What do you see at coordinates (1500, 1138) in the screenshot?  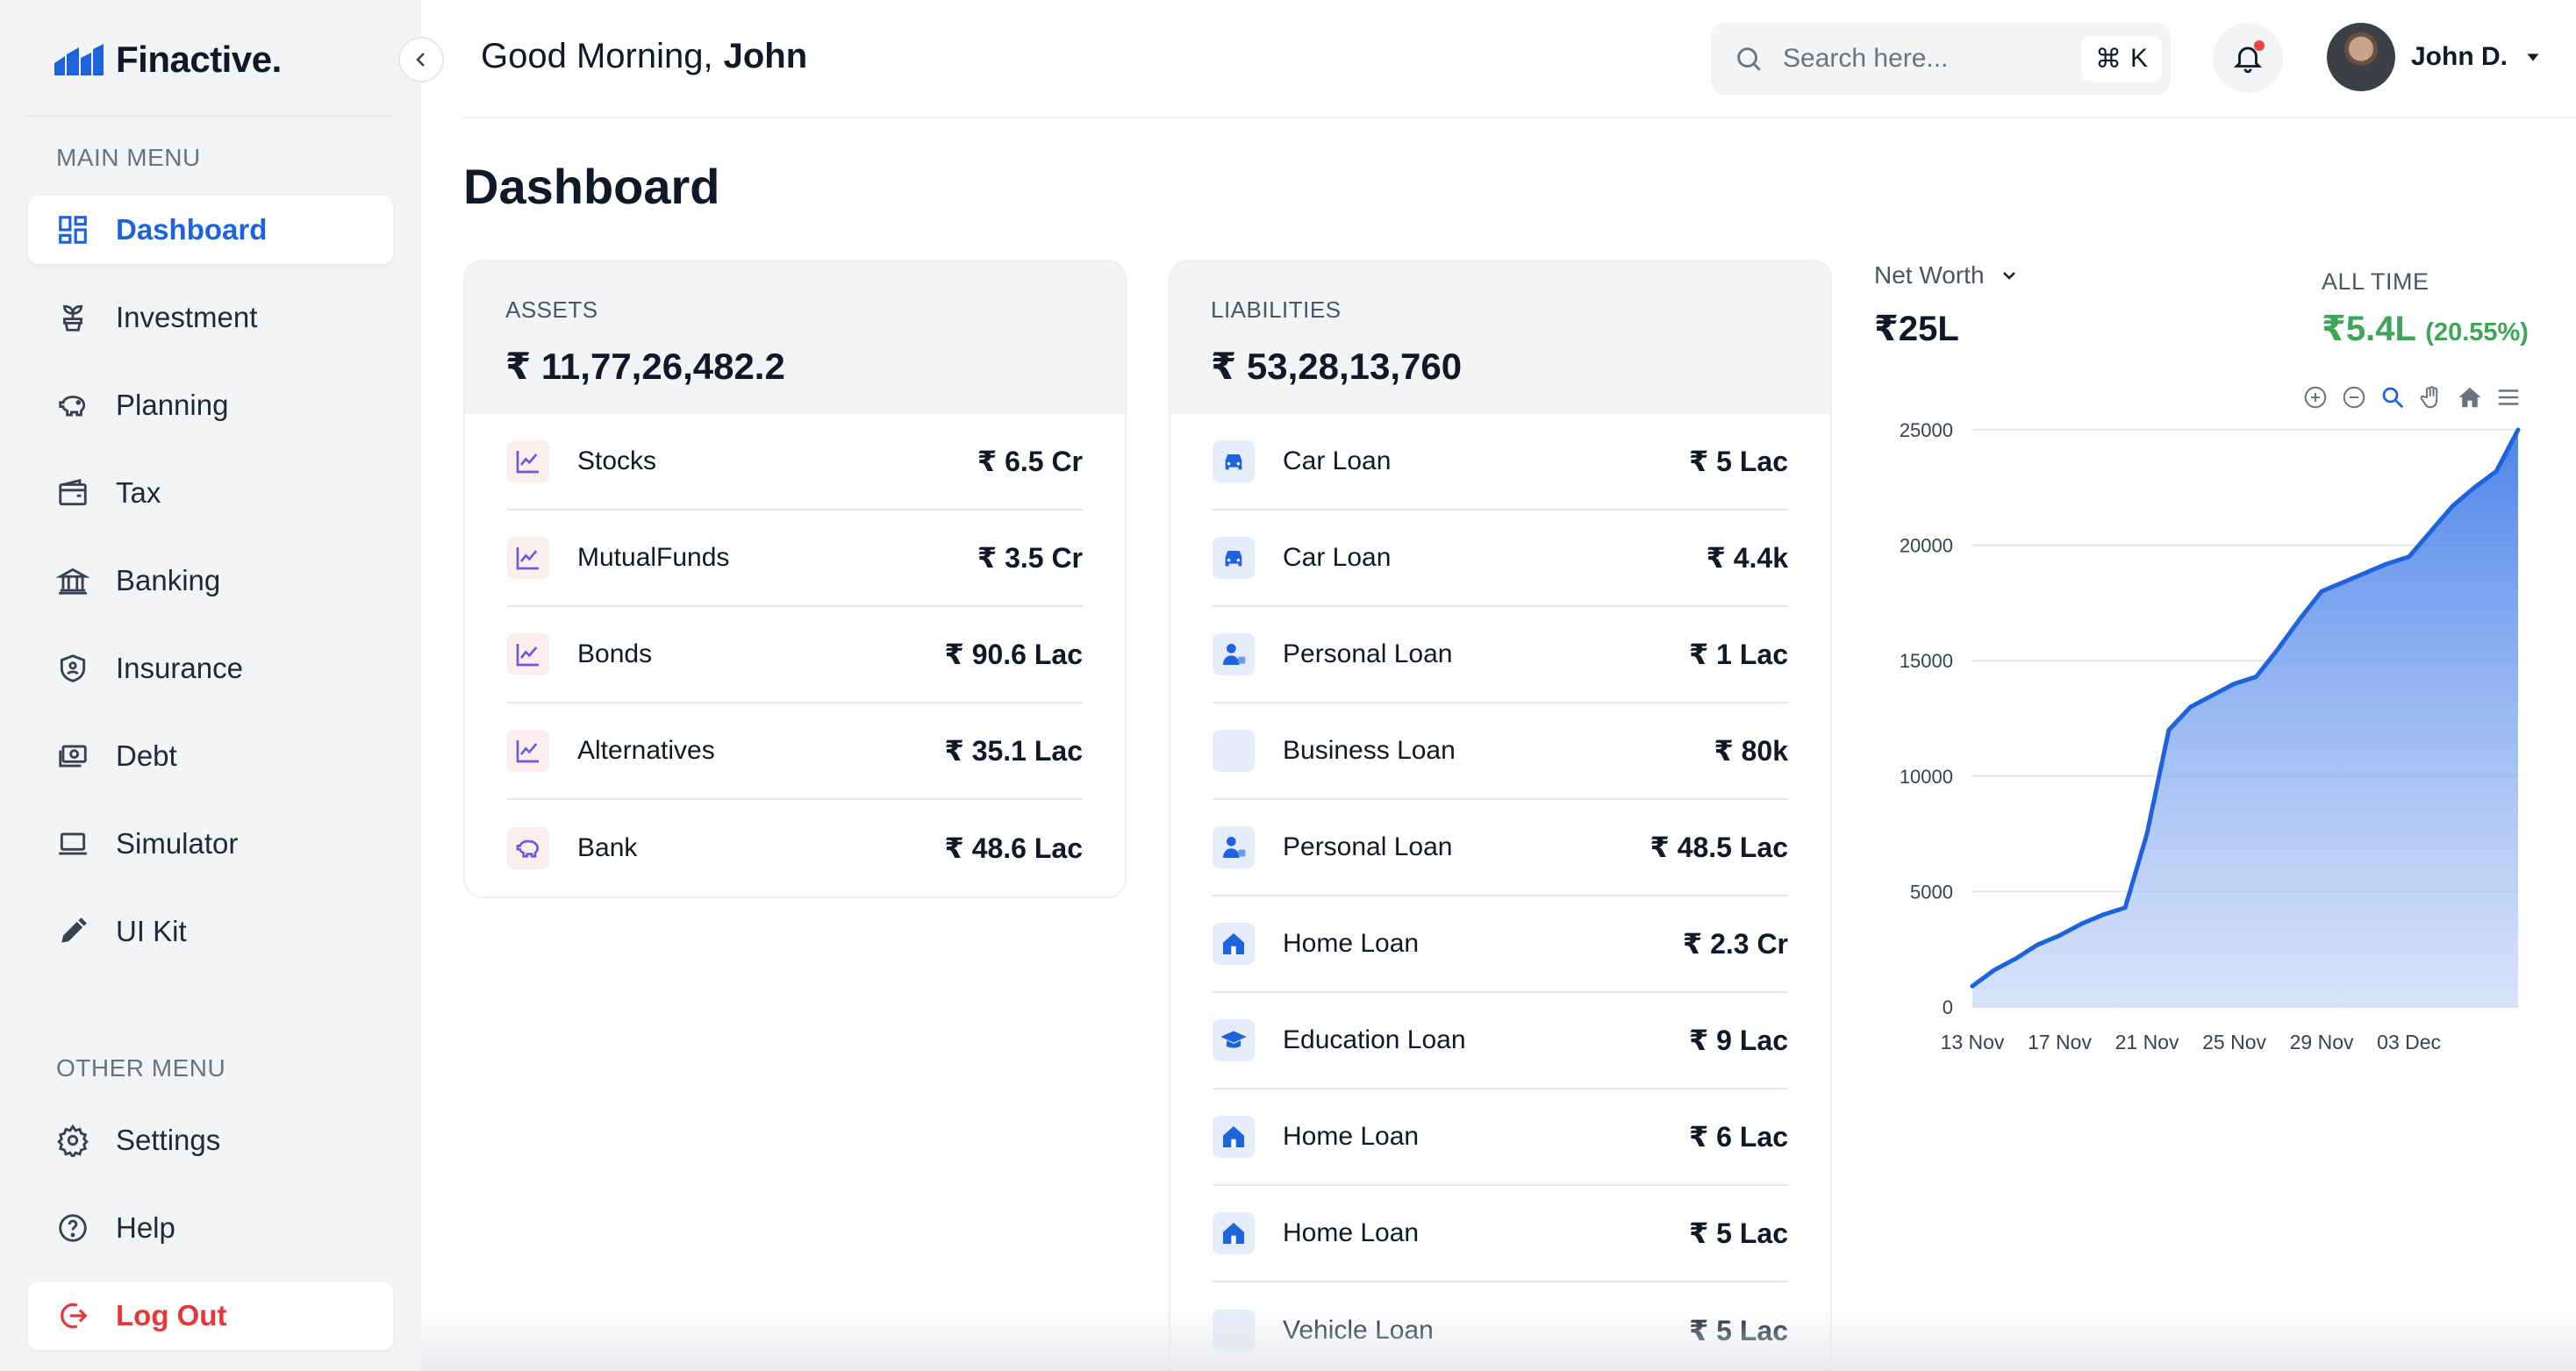 I see `liabilities-row: Home Loan ₹ 6 Lac` at bounding box center [1500, 1138].